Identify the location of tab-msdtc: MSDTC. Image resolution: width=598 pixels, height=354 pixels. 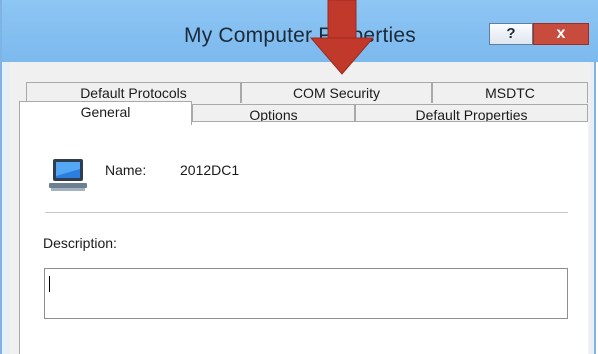
(510, 92).